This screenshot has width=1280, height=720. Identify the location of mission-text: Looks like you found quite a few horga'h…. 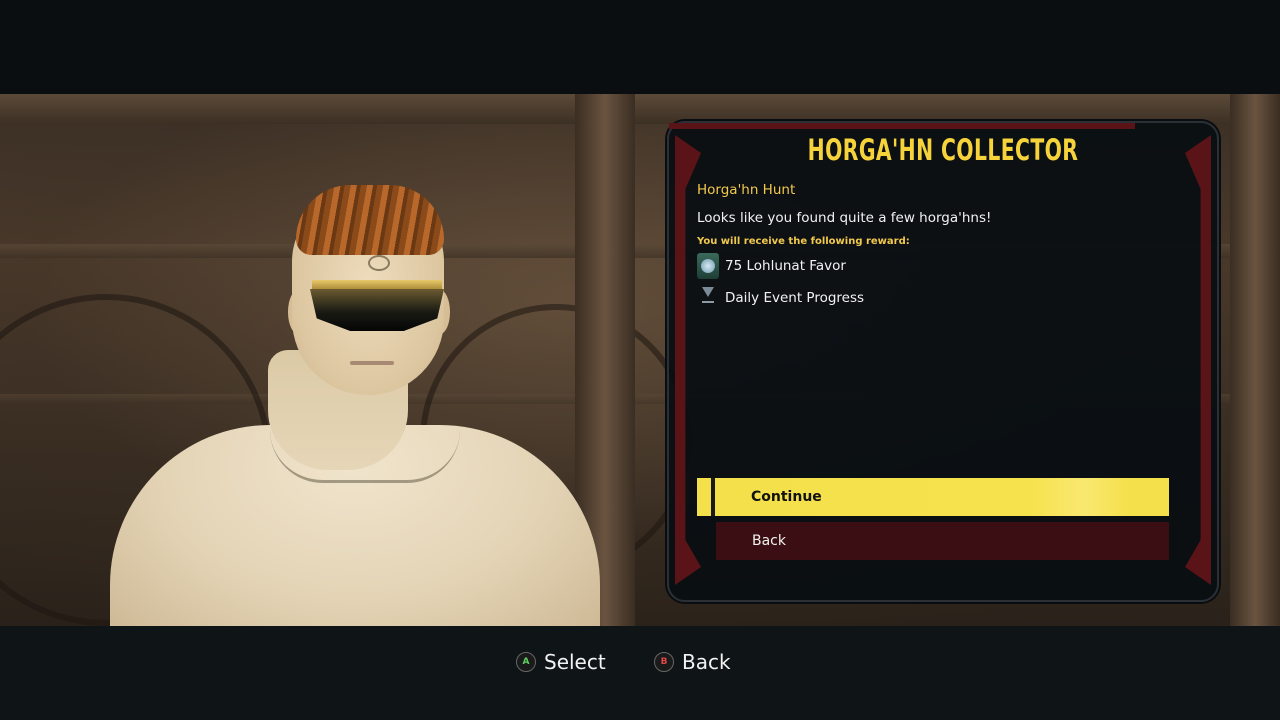
(844, 218).